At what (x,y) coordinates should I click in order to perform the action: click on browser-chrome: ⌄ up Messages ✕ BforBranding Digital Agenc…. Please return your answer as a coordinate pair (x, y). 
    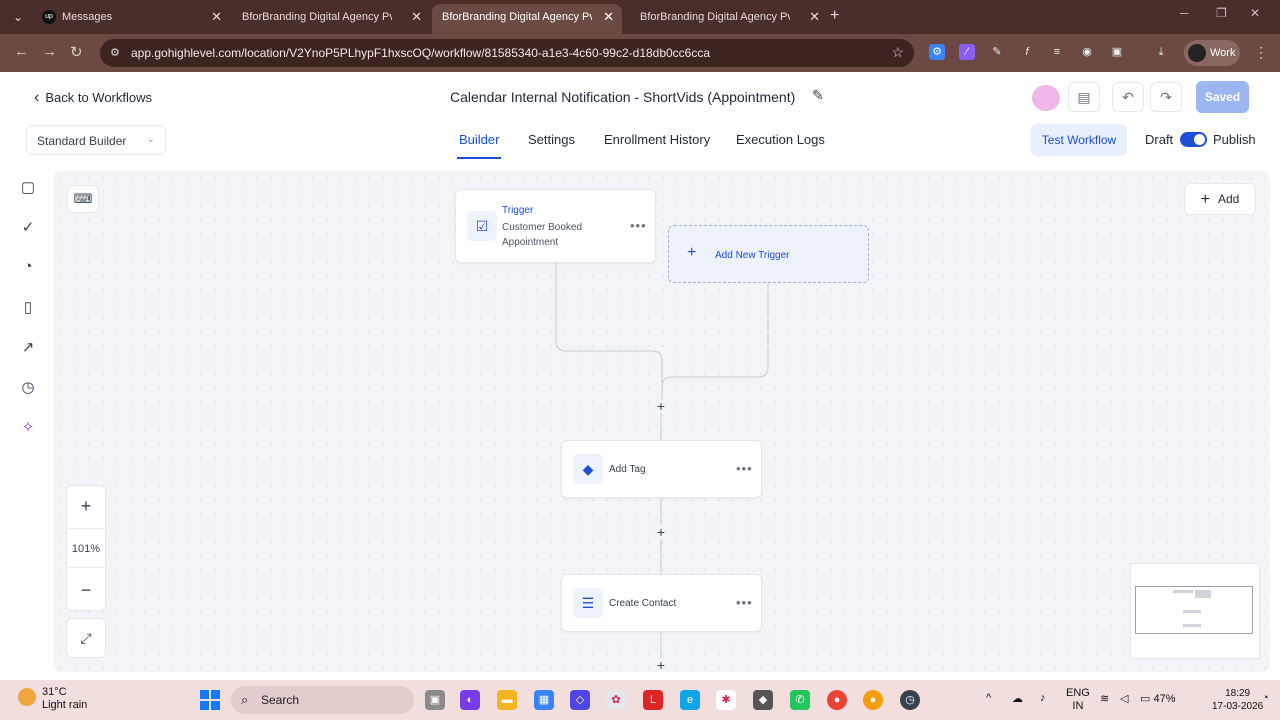
    Looking at the image, I should click on (640, 36).